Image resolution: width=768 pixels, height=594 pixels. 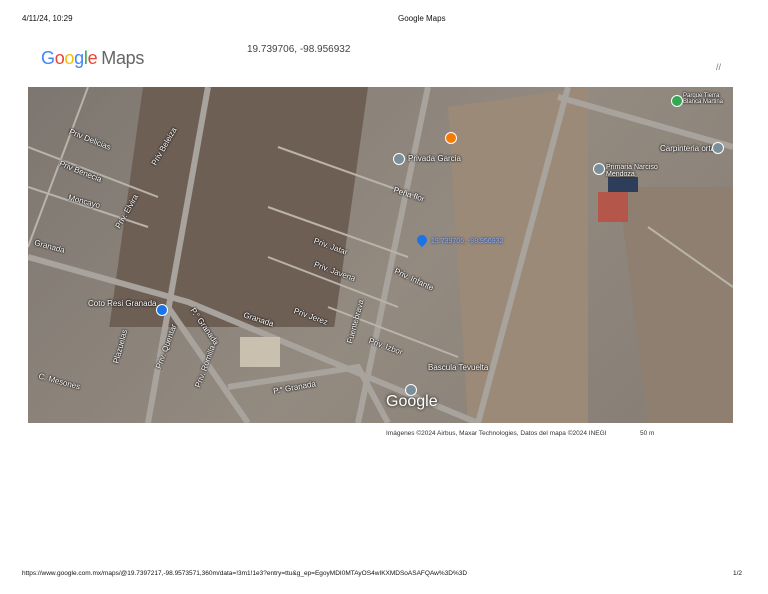 I want to click on pin-label: 19.739706, -98.956932, so click(x=467, y=241).